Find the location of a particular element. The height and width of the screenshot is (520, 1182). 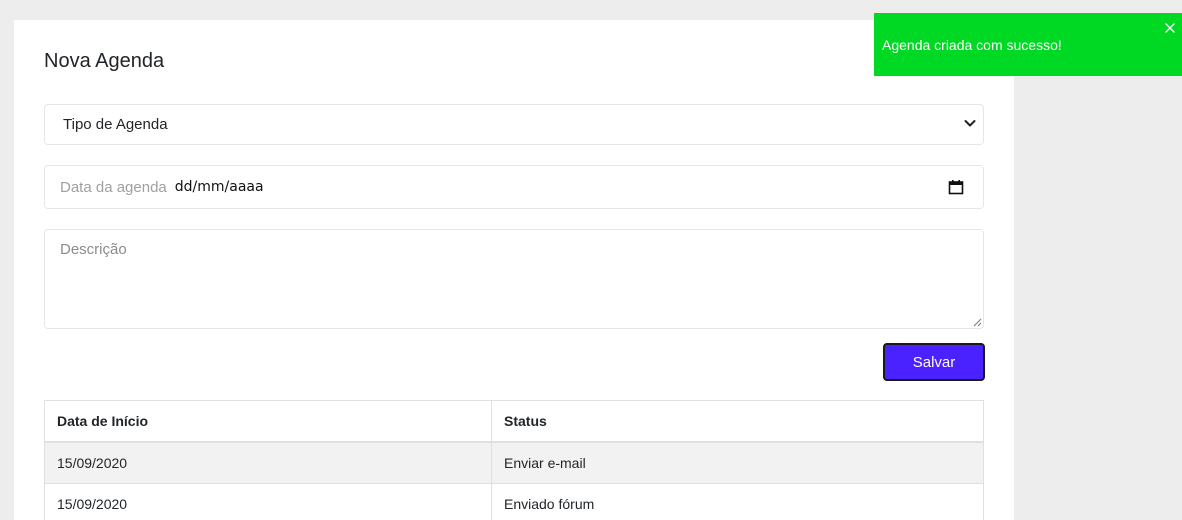

table-row: 15/09/2020 Enviado fórum is located at coordinates (514, 501).